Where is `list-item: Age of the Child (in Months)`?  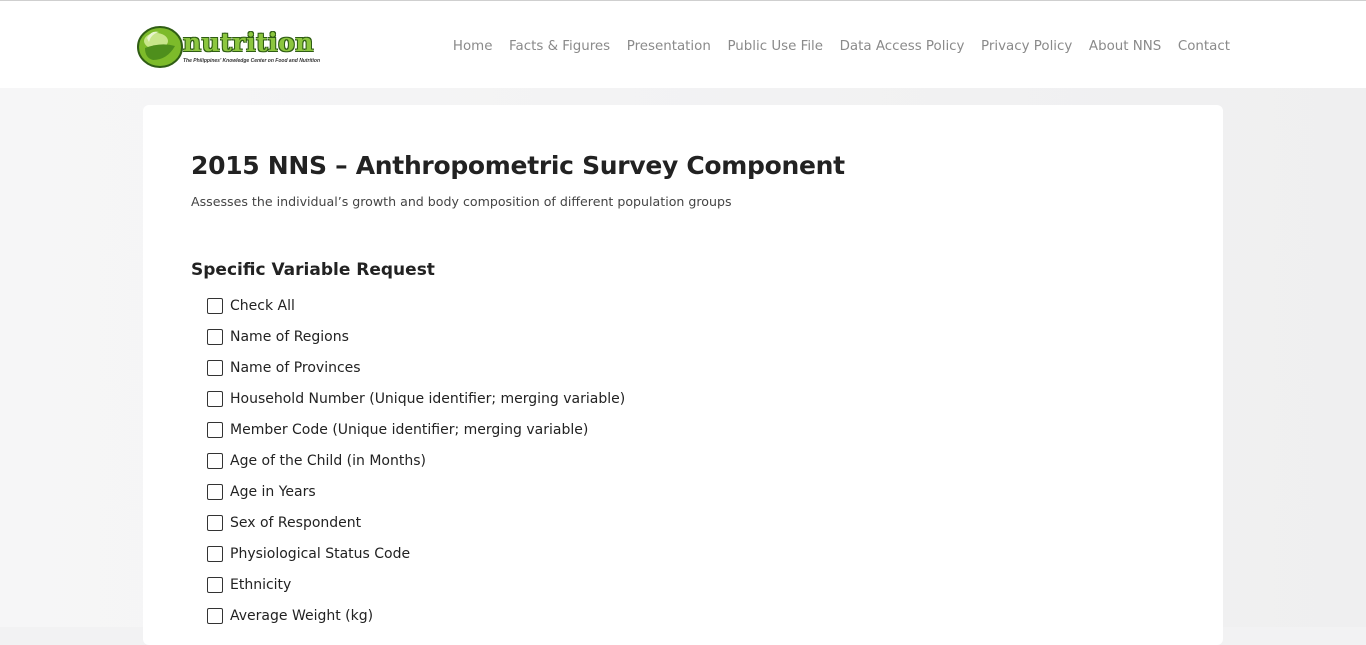
list-item: Age of the Child (in Months) is located at coordinates (416, 460).